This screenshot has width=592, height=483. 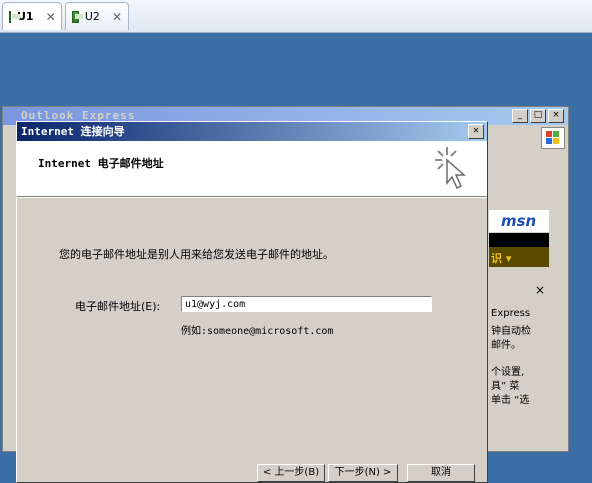 I want to click on close-button: ✕, so click(x=476, y=131).